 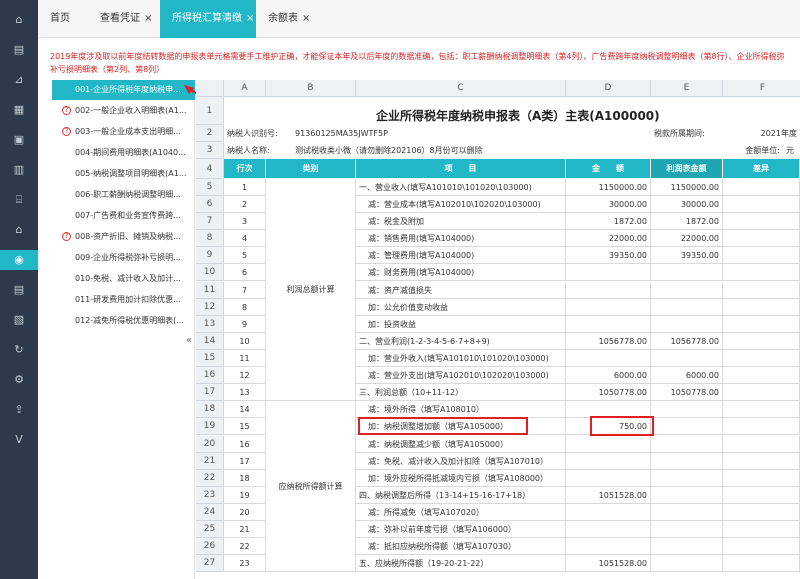 What do you see at coordinates (210, 444) in the screenshot?
I see `row-header: 20` at bounding box center [210, 444].